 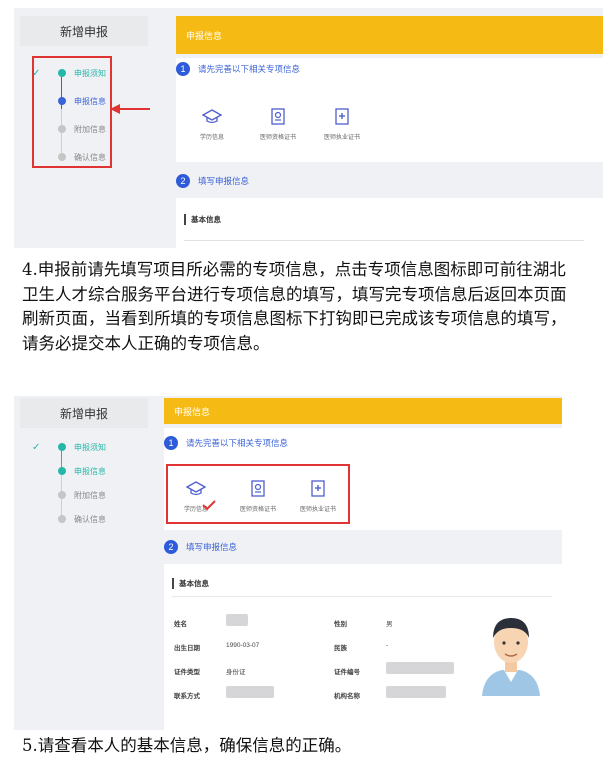 What do you see at coordinates (211, 138) in the screenshot?
I see `card-label: 学历信息` at bounding box center [211, 138].